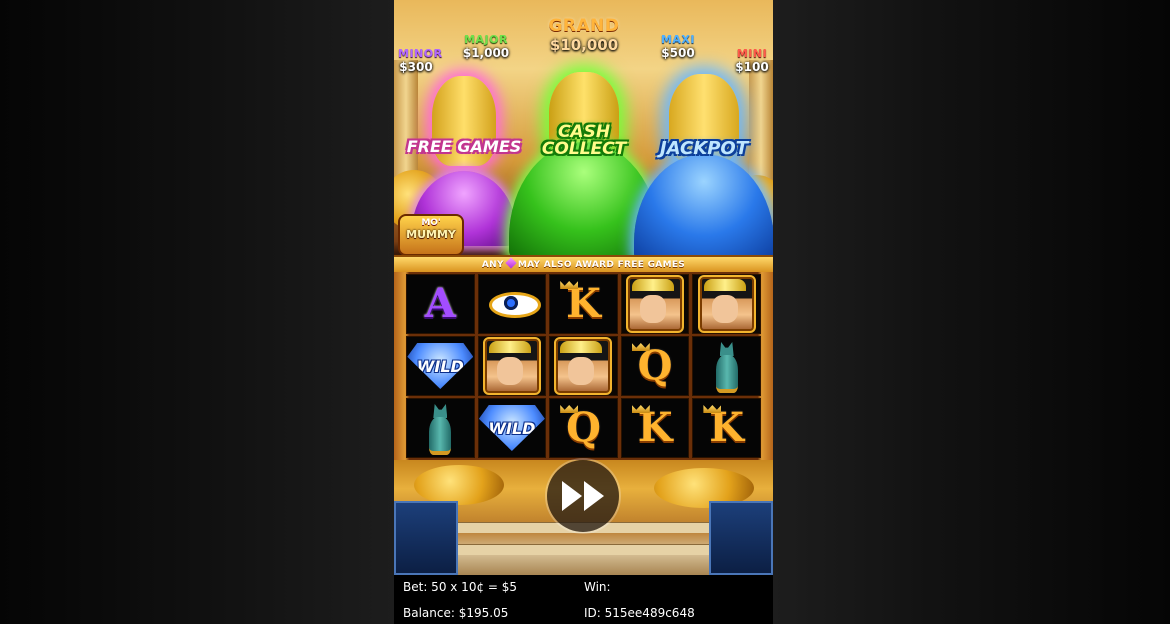 This screenshot has height=624, width=1170. I want to click on cash-collect-label: CASH COLLECT, so click(584, 140).